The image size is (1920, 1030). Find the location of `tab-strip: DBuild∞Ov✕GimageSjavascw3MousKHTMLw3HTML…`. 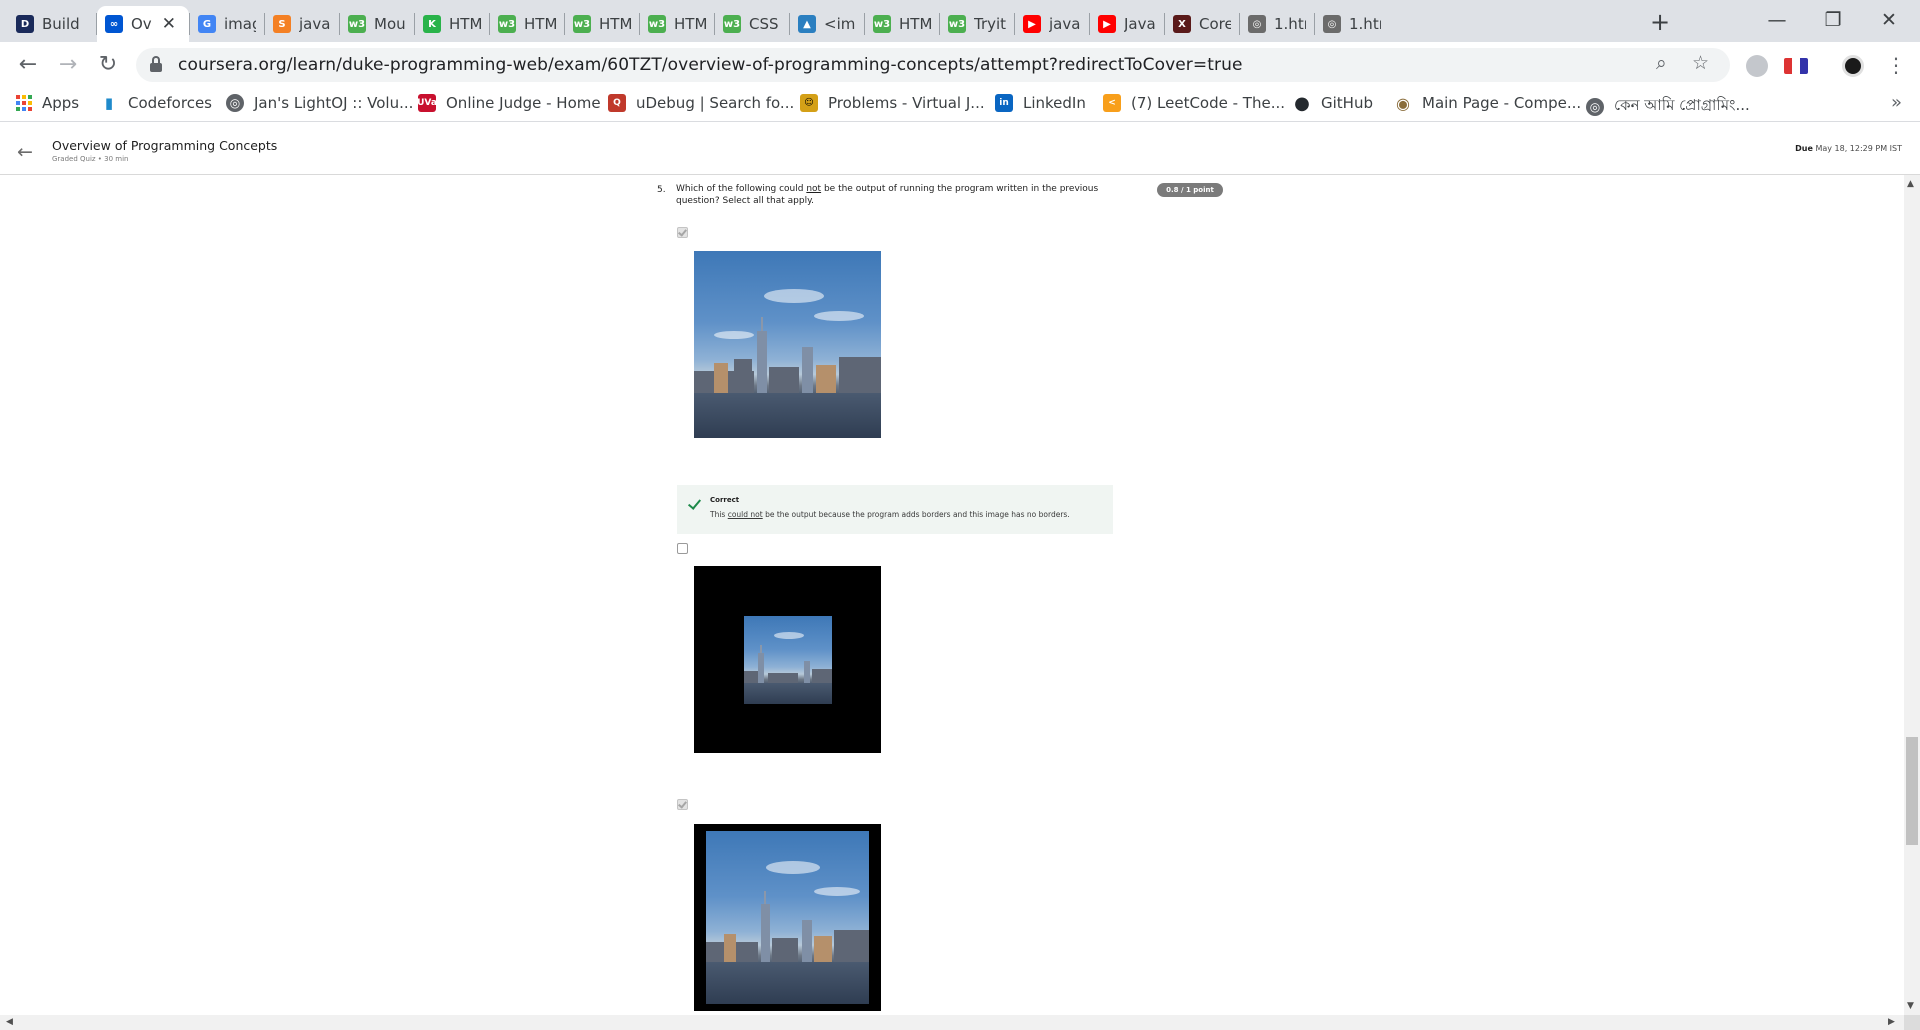

tab-strip: DBuild∞Ov✕GimageSjavascw3MousKHTMLw3HTML… is located at coordinates (960, 21).